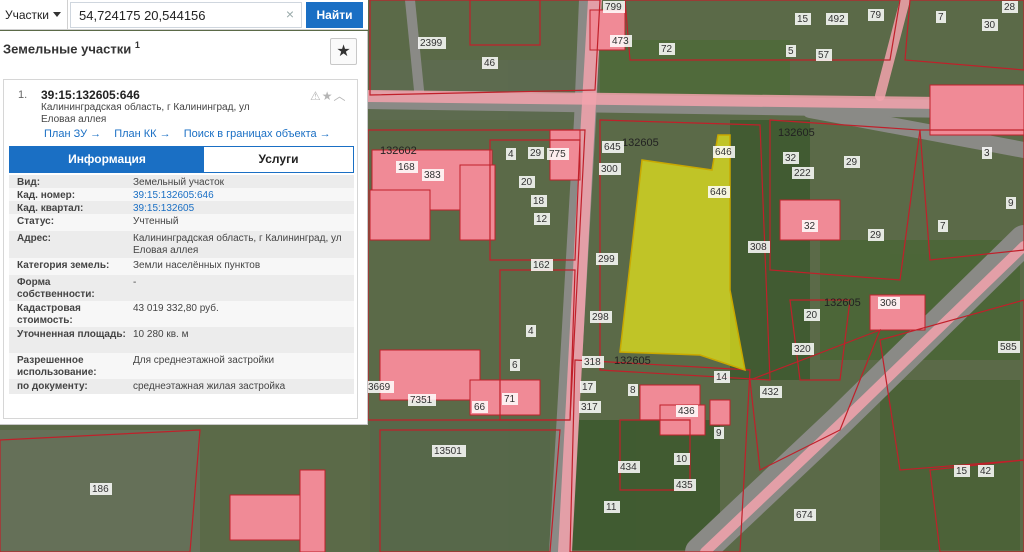 This screenshot has width=1024, height=552. What do you see at coordinates (542, 219) in the screenshot?
I see `parcel-number-label: 12` at bounding box center [542, 219].